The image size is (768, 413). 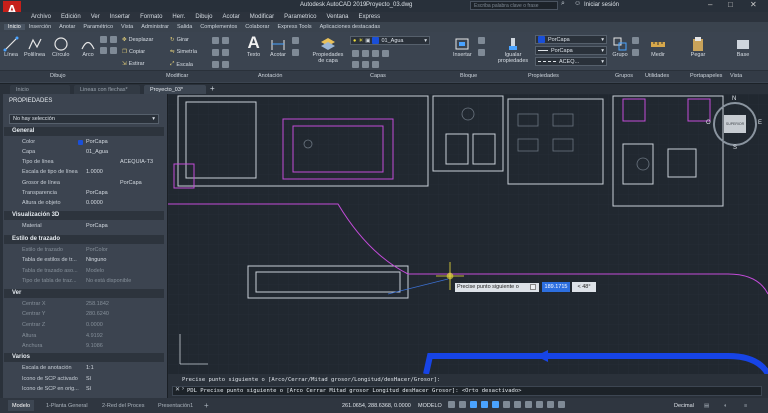 I want to click on menu-item-formato: Formato, so click(x=151, y=17).